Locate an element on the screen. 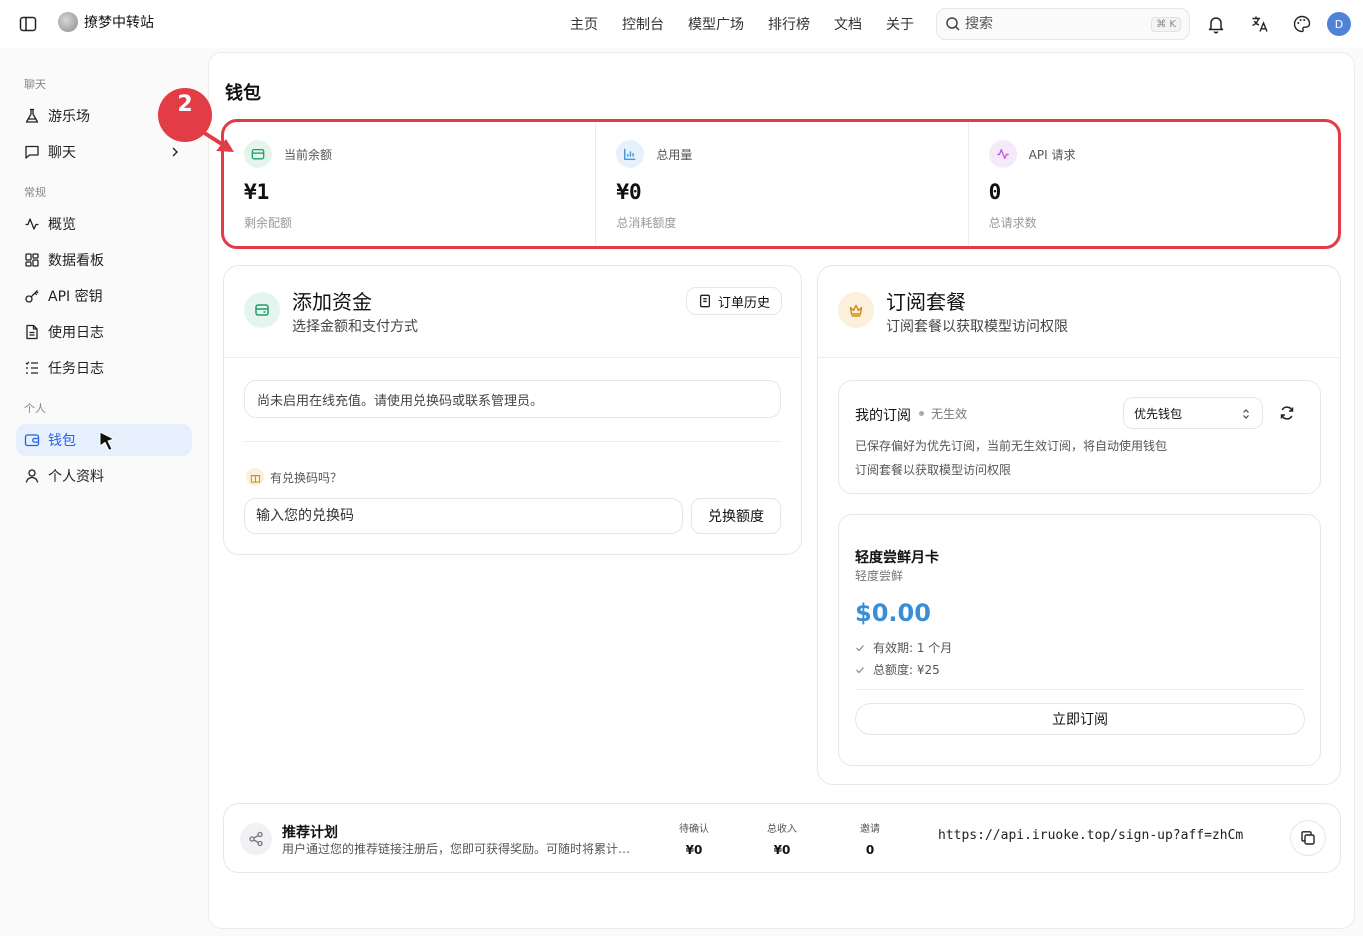  stat-usage: 总用量 ¥0 总消耗额度 is located at coordinates (782, 185).